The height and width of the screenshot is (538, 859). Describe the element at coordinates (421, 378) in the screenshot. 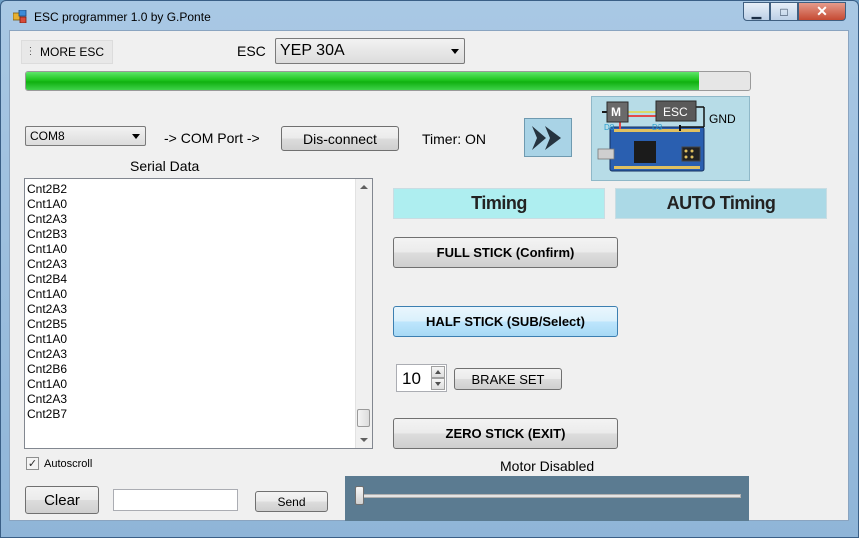

I see `brake-stepper: 10` at that location.